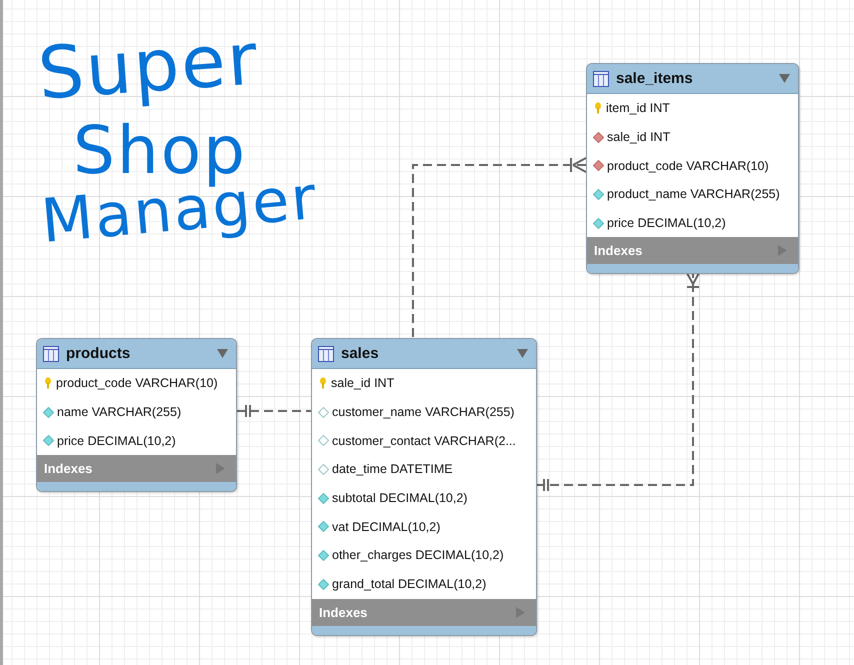  What do you see at coordinates (119, 412) in the screenshot?
I see `column-definition: name VARCHAR(255)` at bounding box center [119, 412].